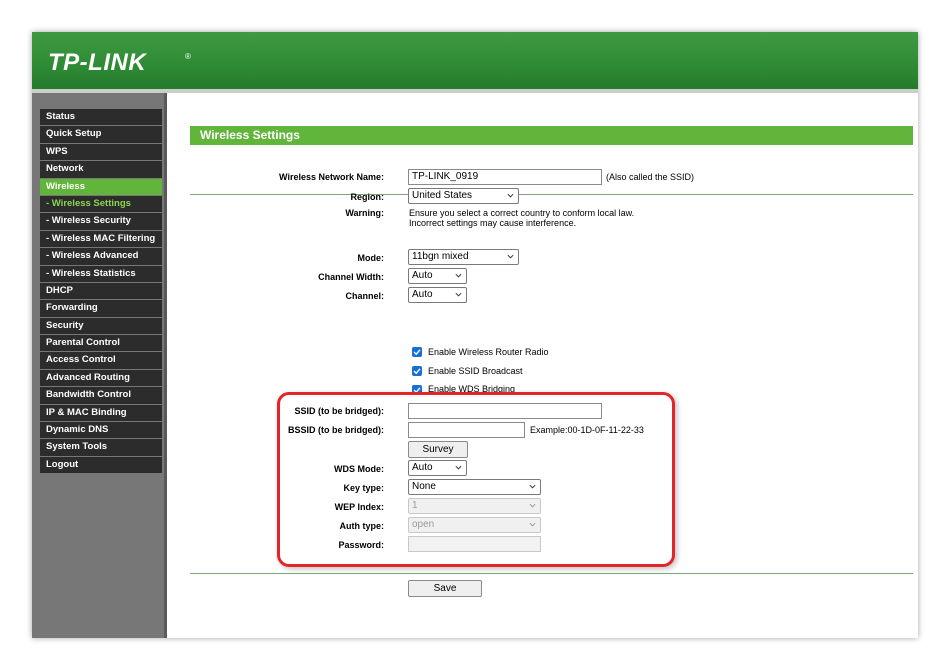  Describe the element at coordinates (488, 352) in the screenshot. I see `enable-radio-label: Enable Wireless Router Radio` at that location.